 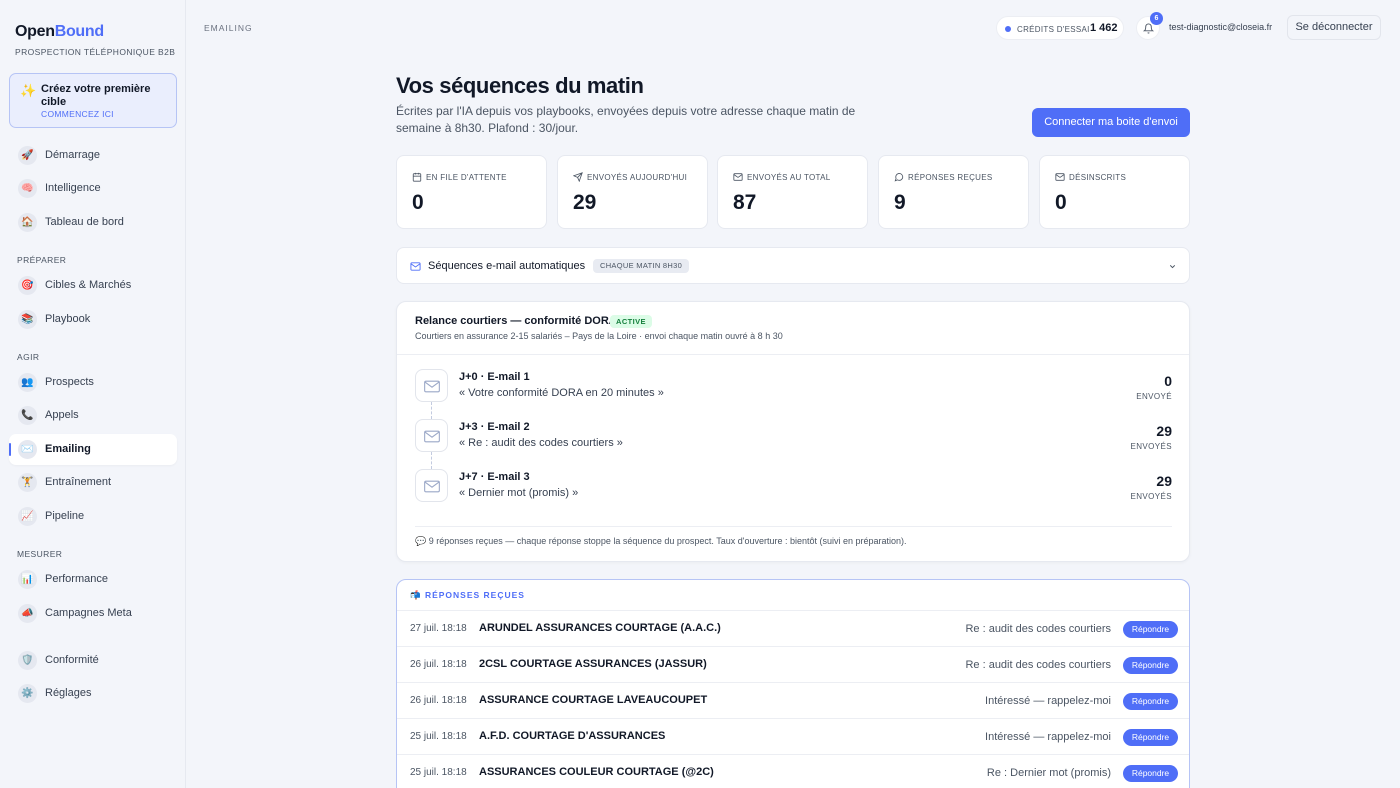 I want to click on sidebar-item-performance: 📊 Performance, so click(x=93, y=579).